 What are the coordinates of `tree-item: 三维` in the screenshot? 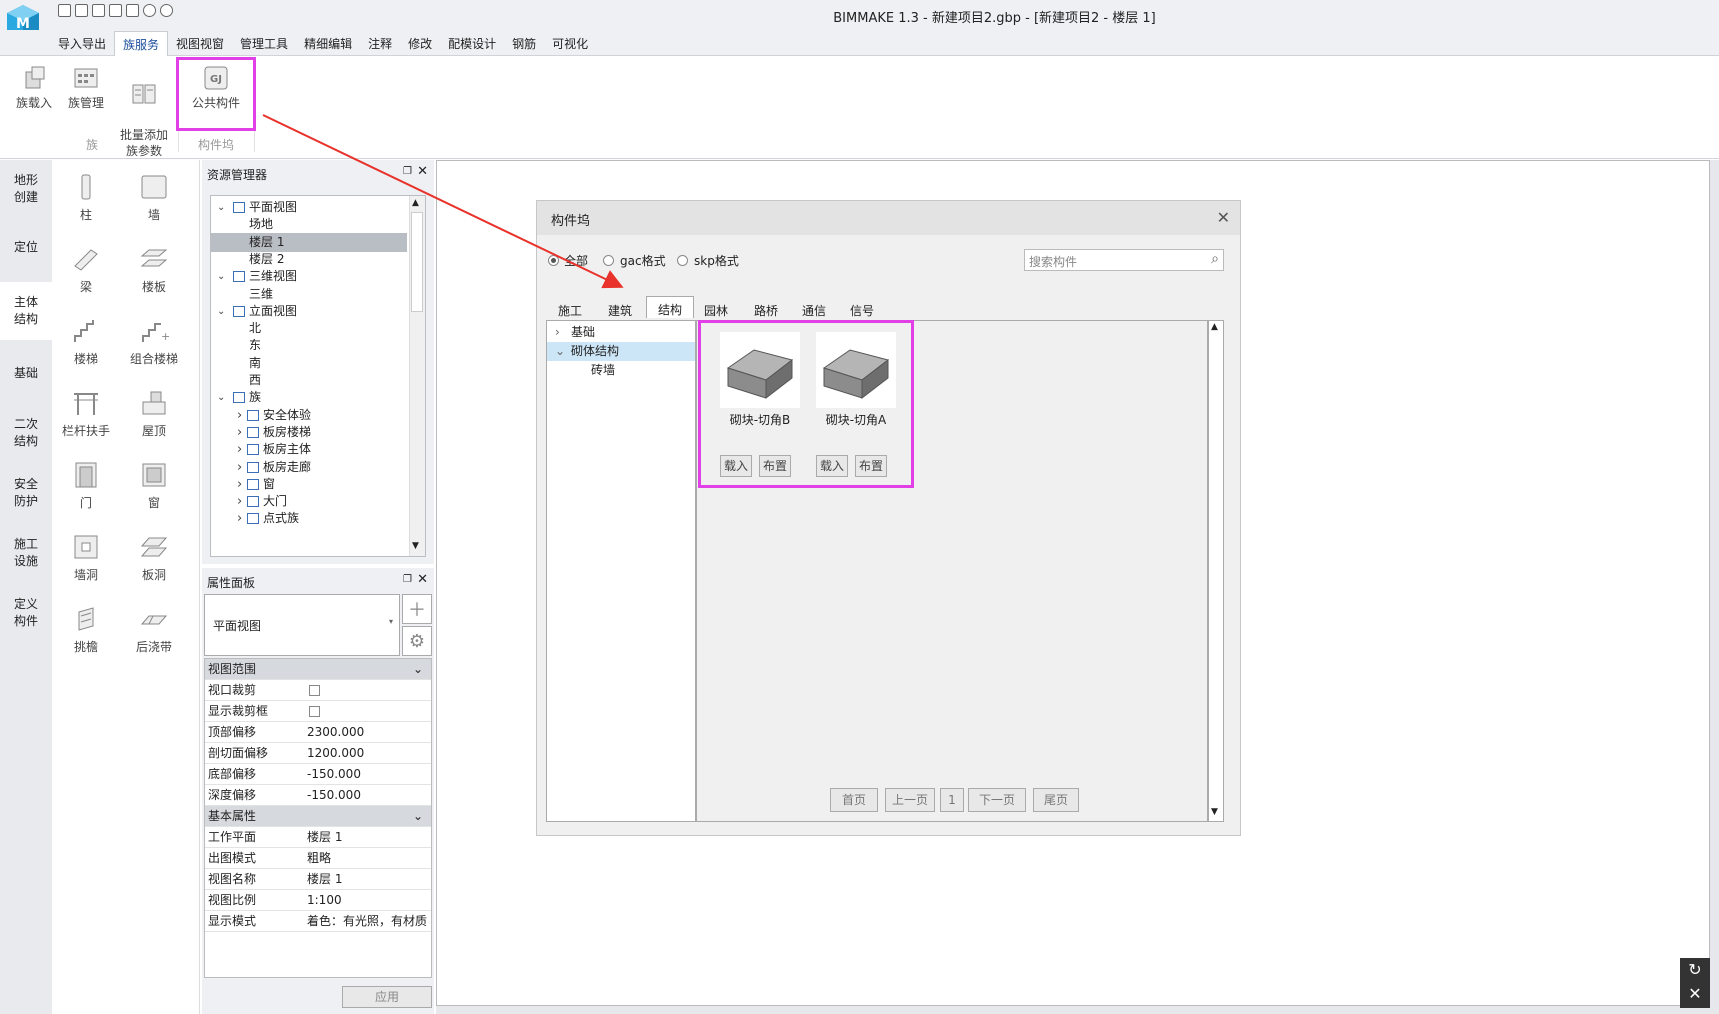 It's located at (309, 294).